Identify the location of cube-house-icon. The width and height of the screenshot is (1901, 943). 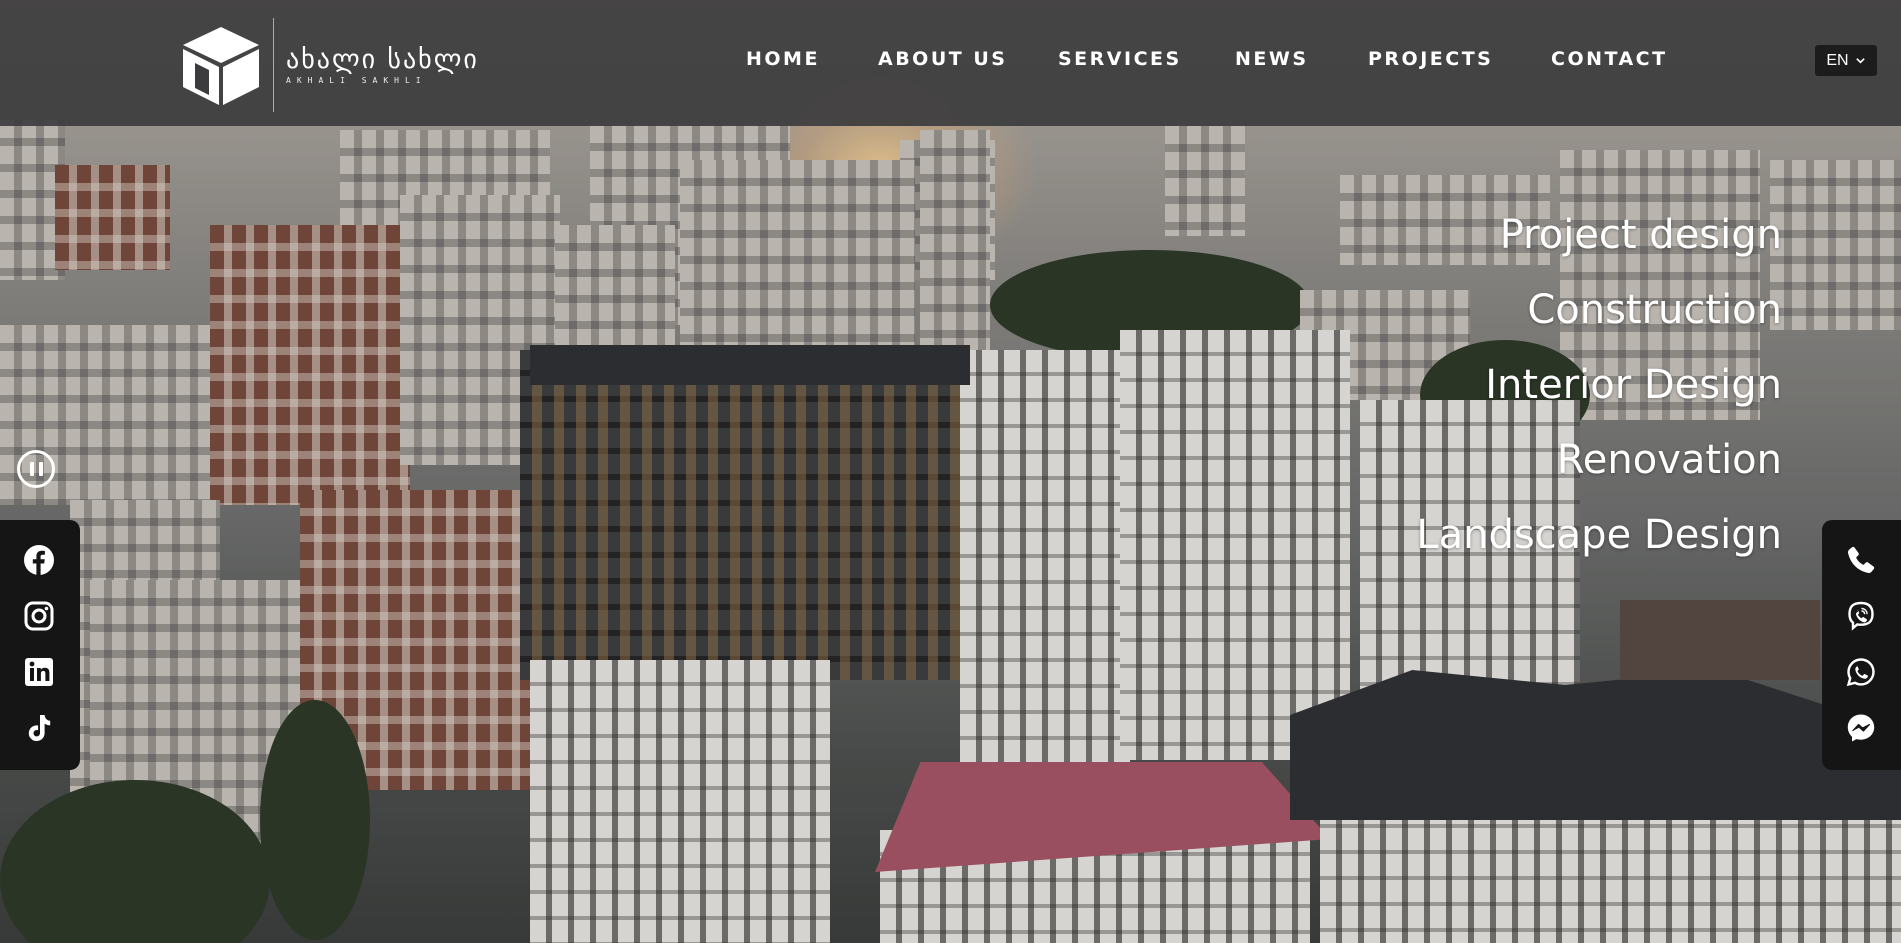
(221, 66).